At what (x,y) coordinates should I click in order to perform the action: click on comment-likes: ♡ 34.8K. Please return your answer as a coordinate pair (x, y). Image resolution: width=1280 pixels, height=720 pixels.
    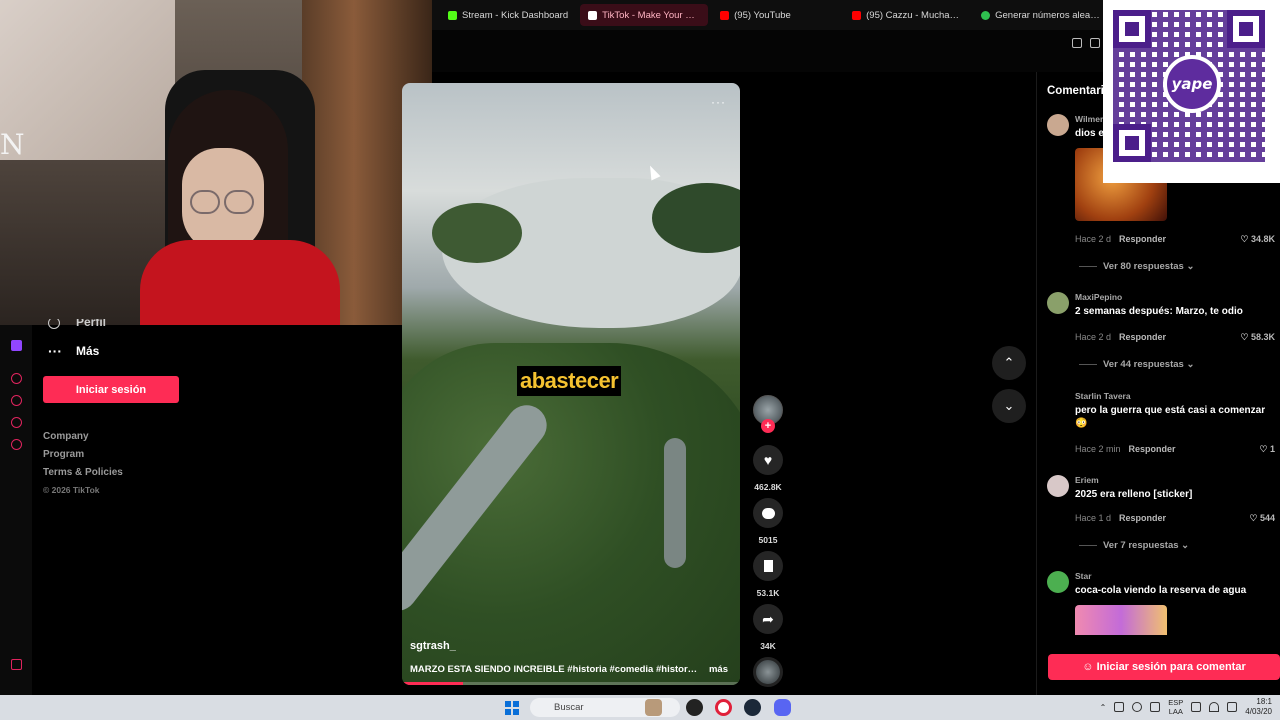
    Looking at the image, I should click on (1257, 239).